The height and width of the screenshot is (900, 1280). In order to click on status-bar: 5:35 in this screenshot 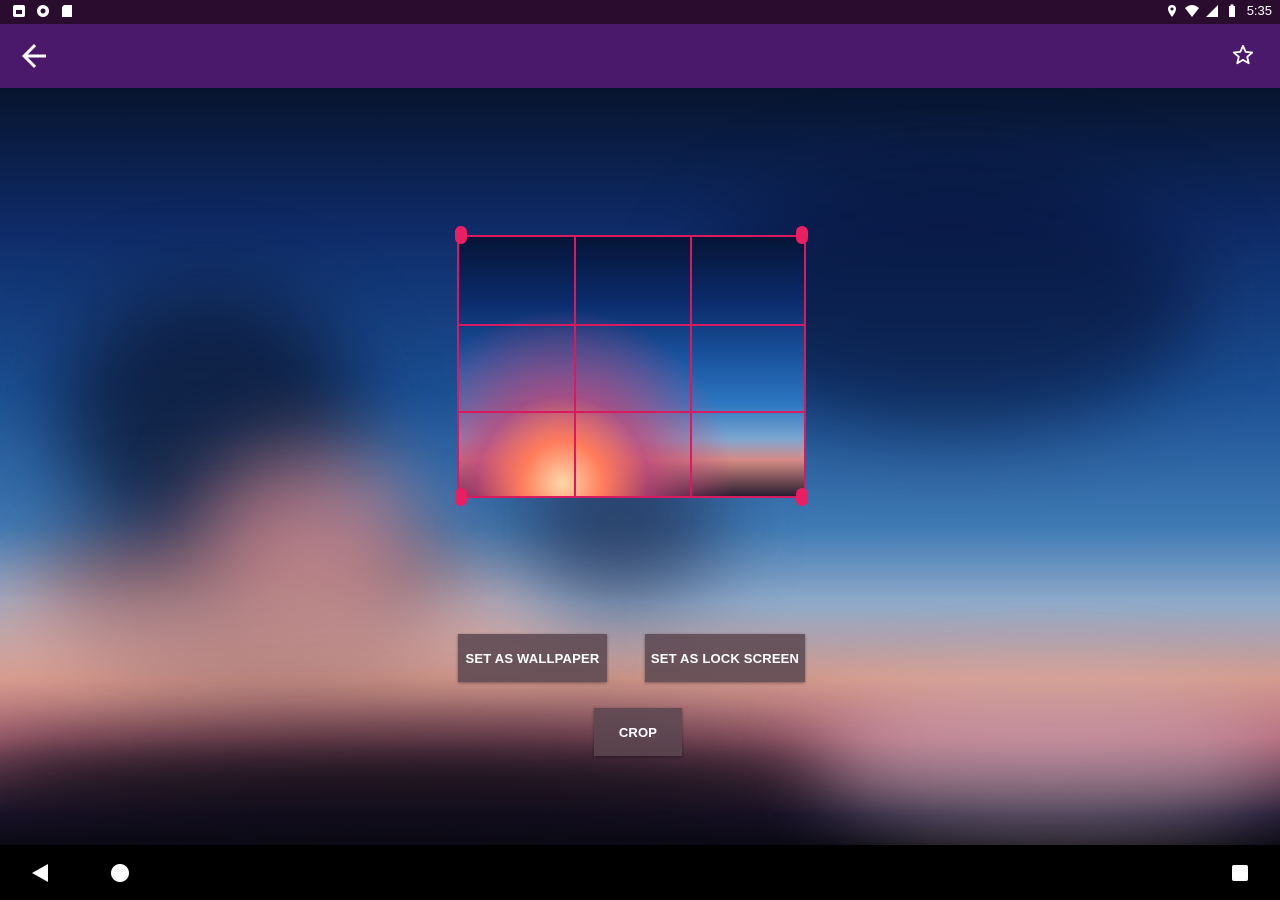, I will do `click(640, 12)`.